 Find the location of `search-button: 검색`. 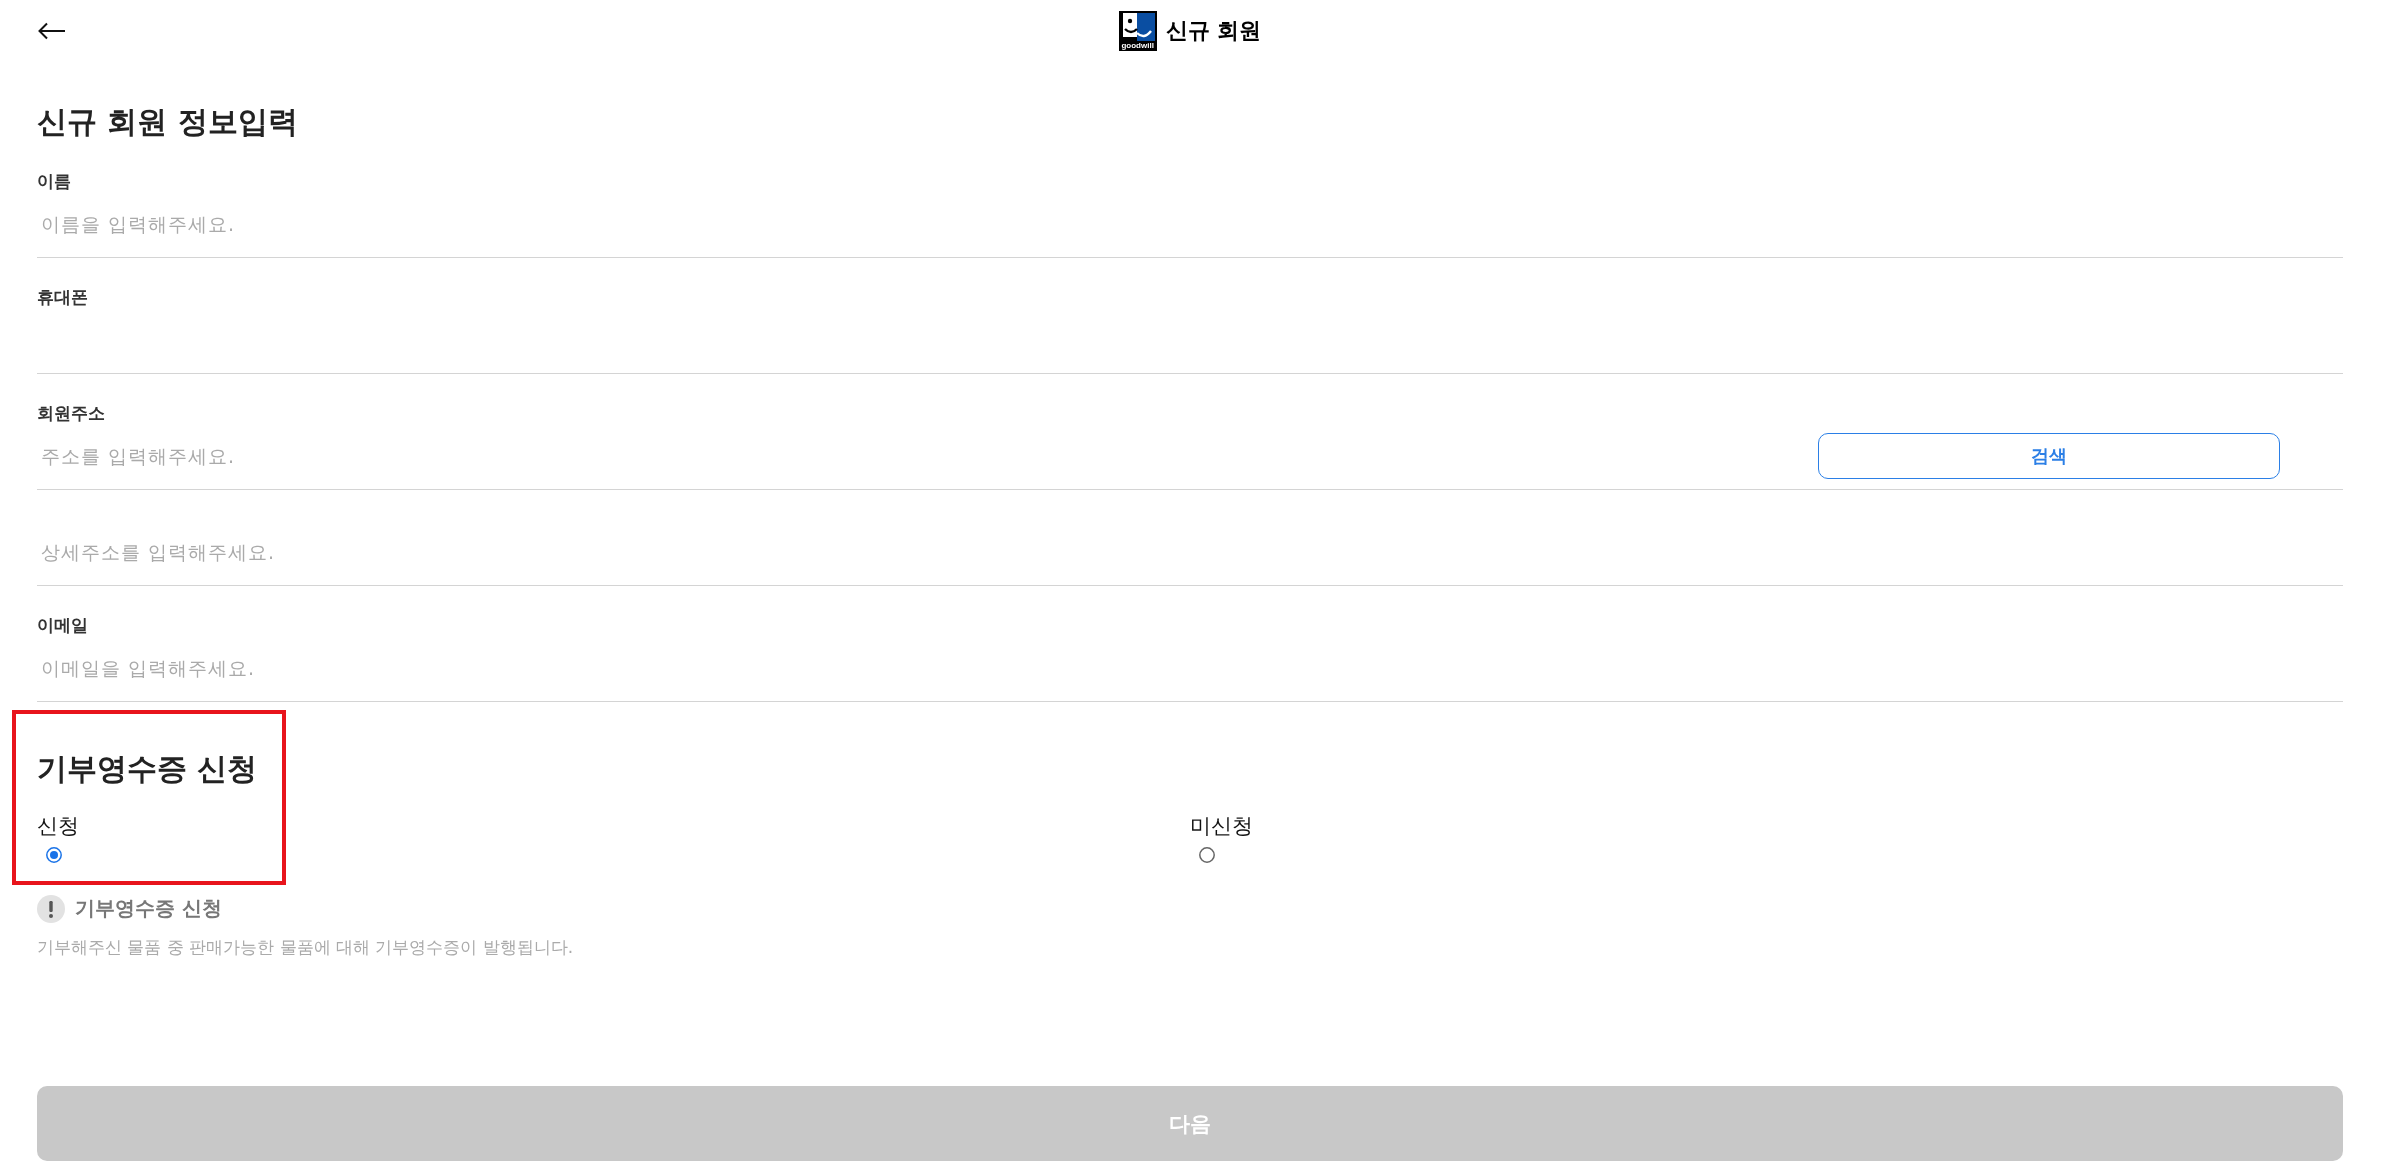

search-button: 검색 is located at coordinates (2049, 456).